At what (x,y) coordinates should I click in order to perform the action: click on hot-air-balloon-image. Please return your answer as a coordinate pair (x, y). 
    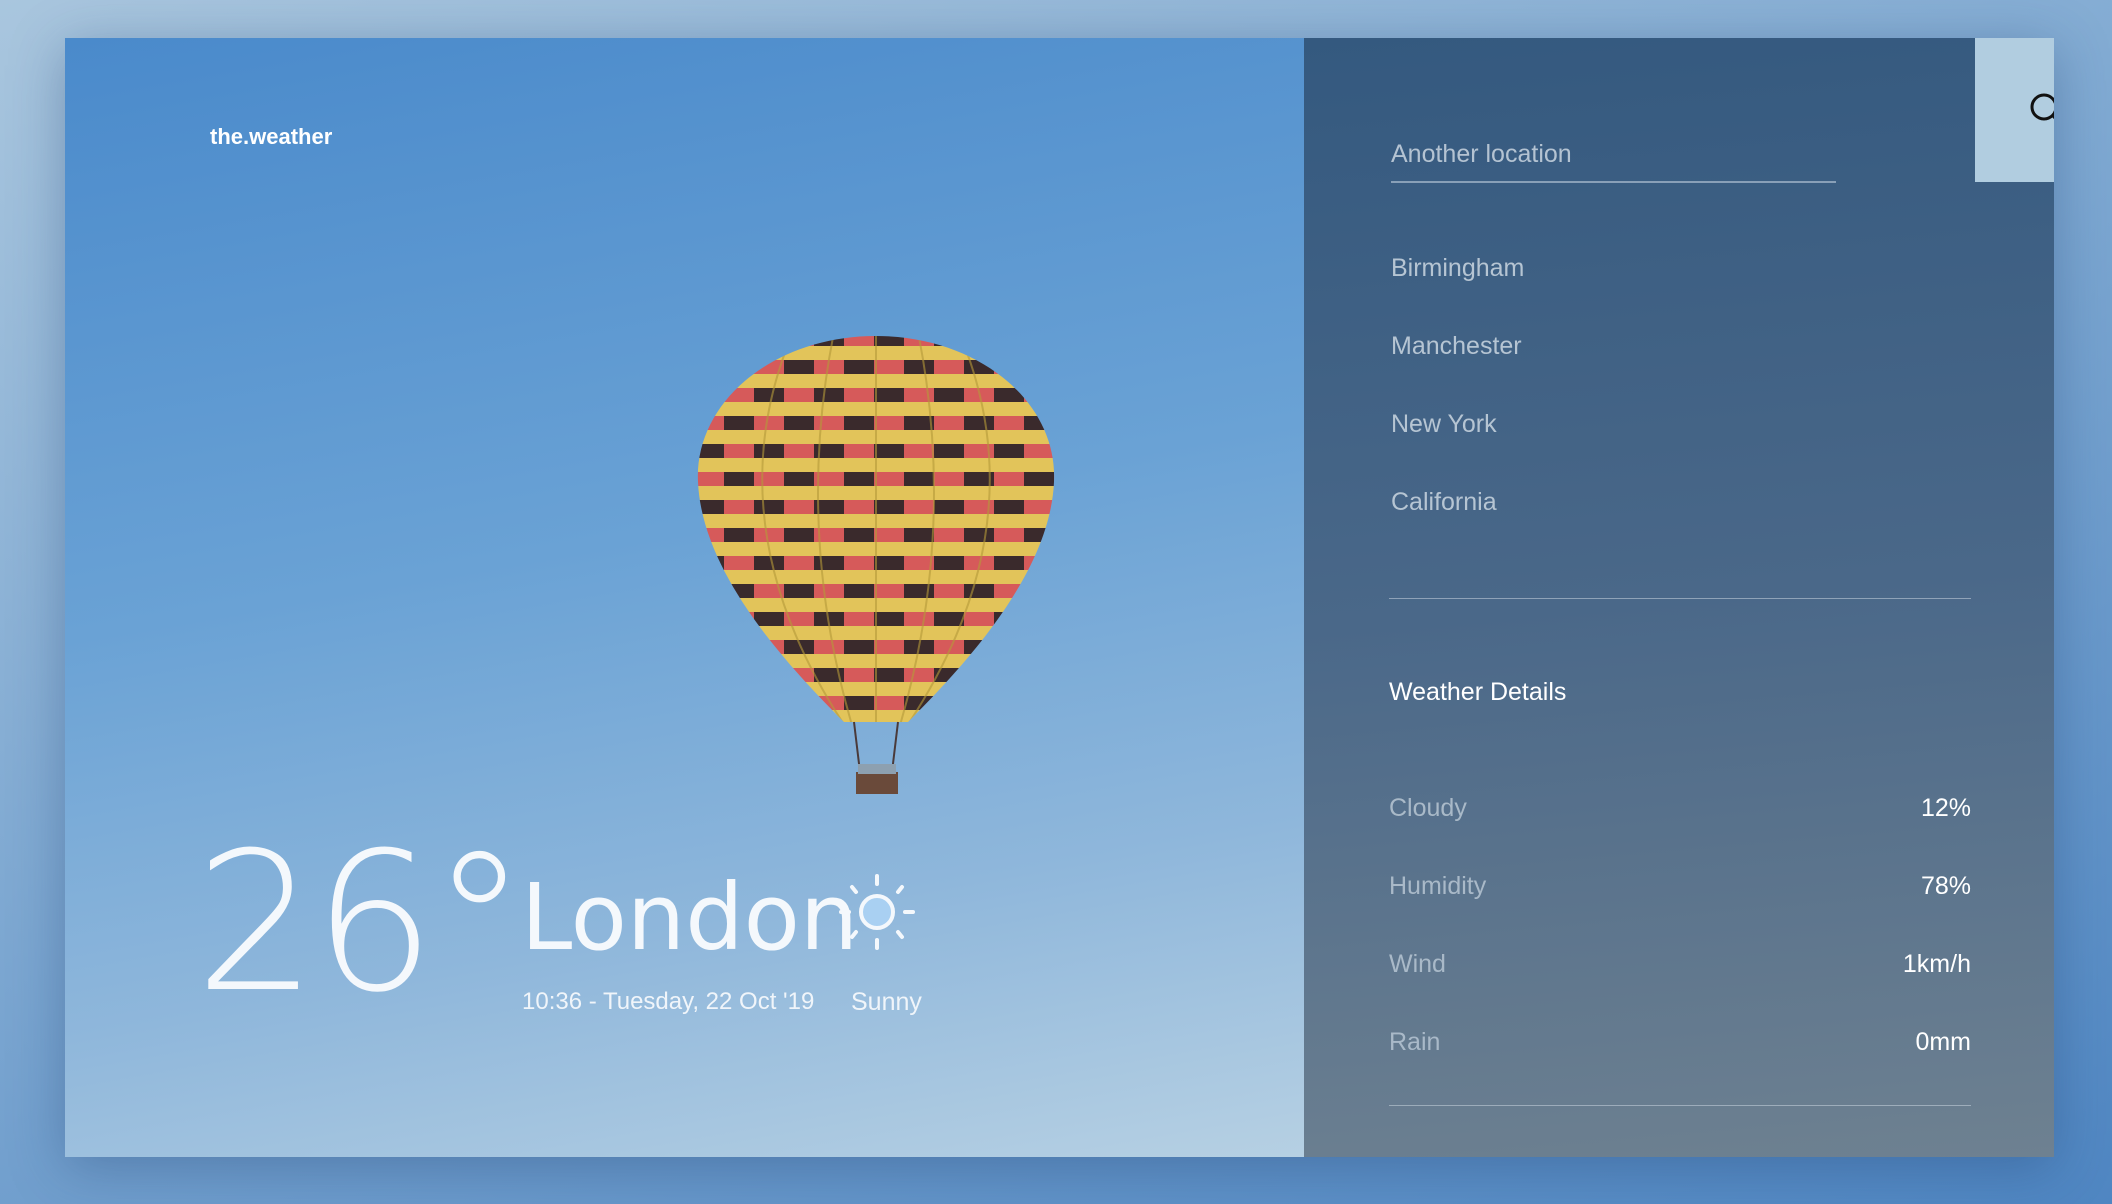
    Looking at the image, I should click on (876, 565).